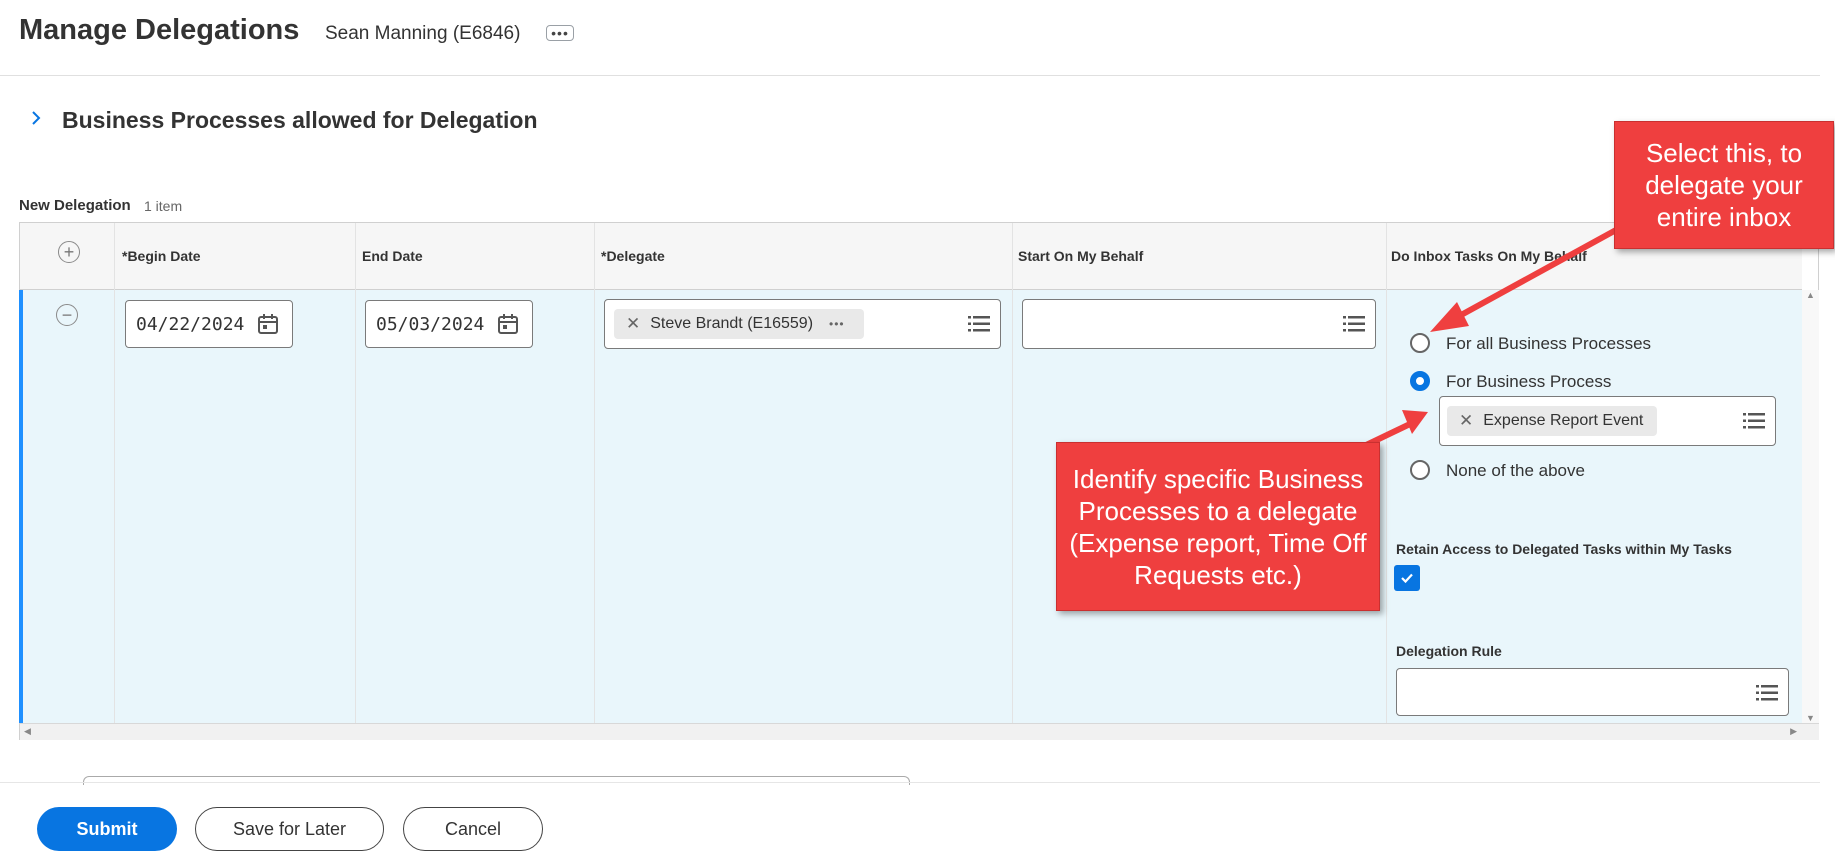 This screenshot has height=862, width=1835. What do you see at coordinates (910, 75) in the screenshot?
I see `header-divider` at bounding box center [910, 75].